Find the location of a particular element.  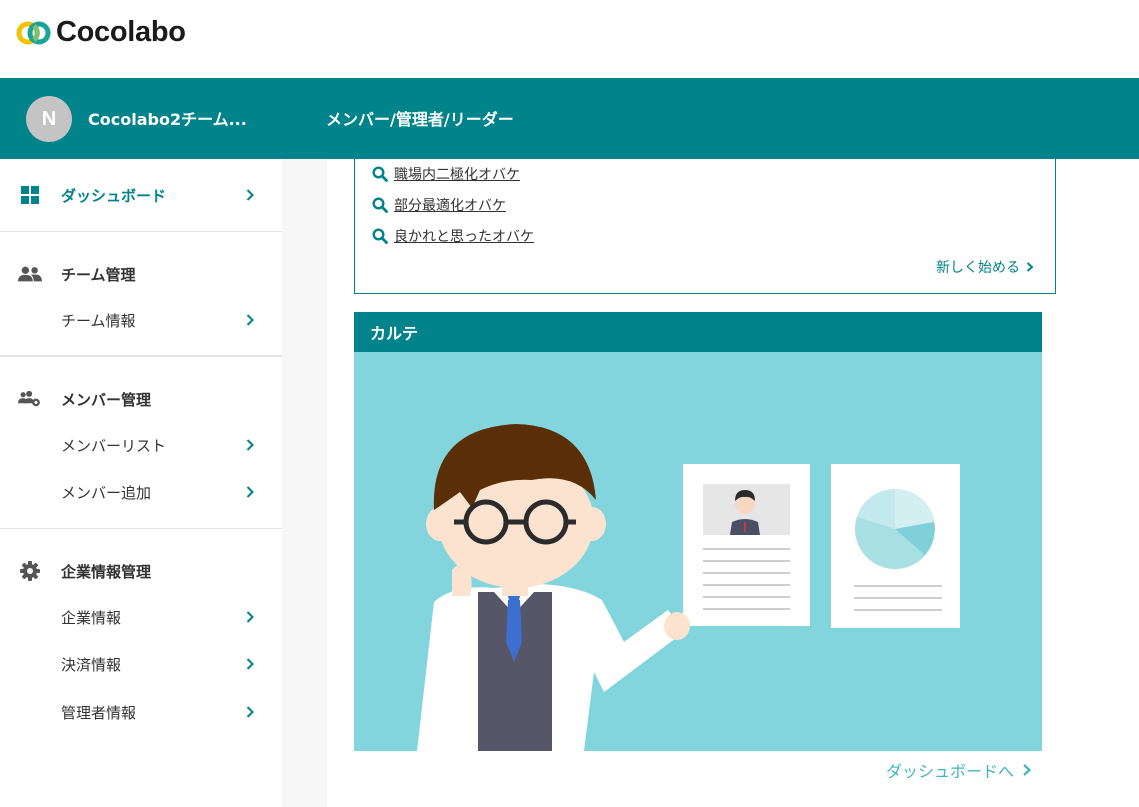

dashboard-link: ダッシュボードへ is located at coordinates (960, 770).